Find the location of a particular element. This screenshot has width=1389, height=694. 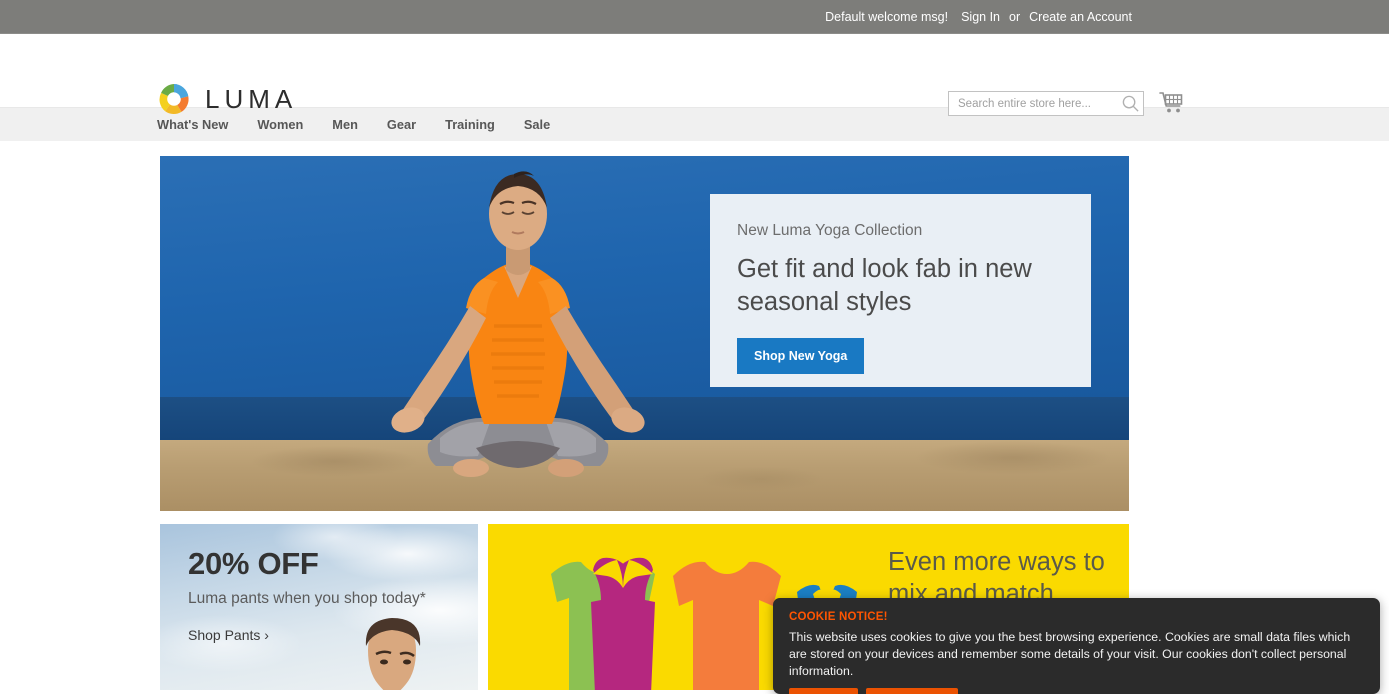

cookie-notice-actions: Accept Read more is located at coordinates (1076, 690).